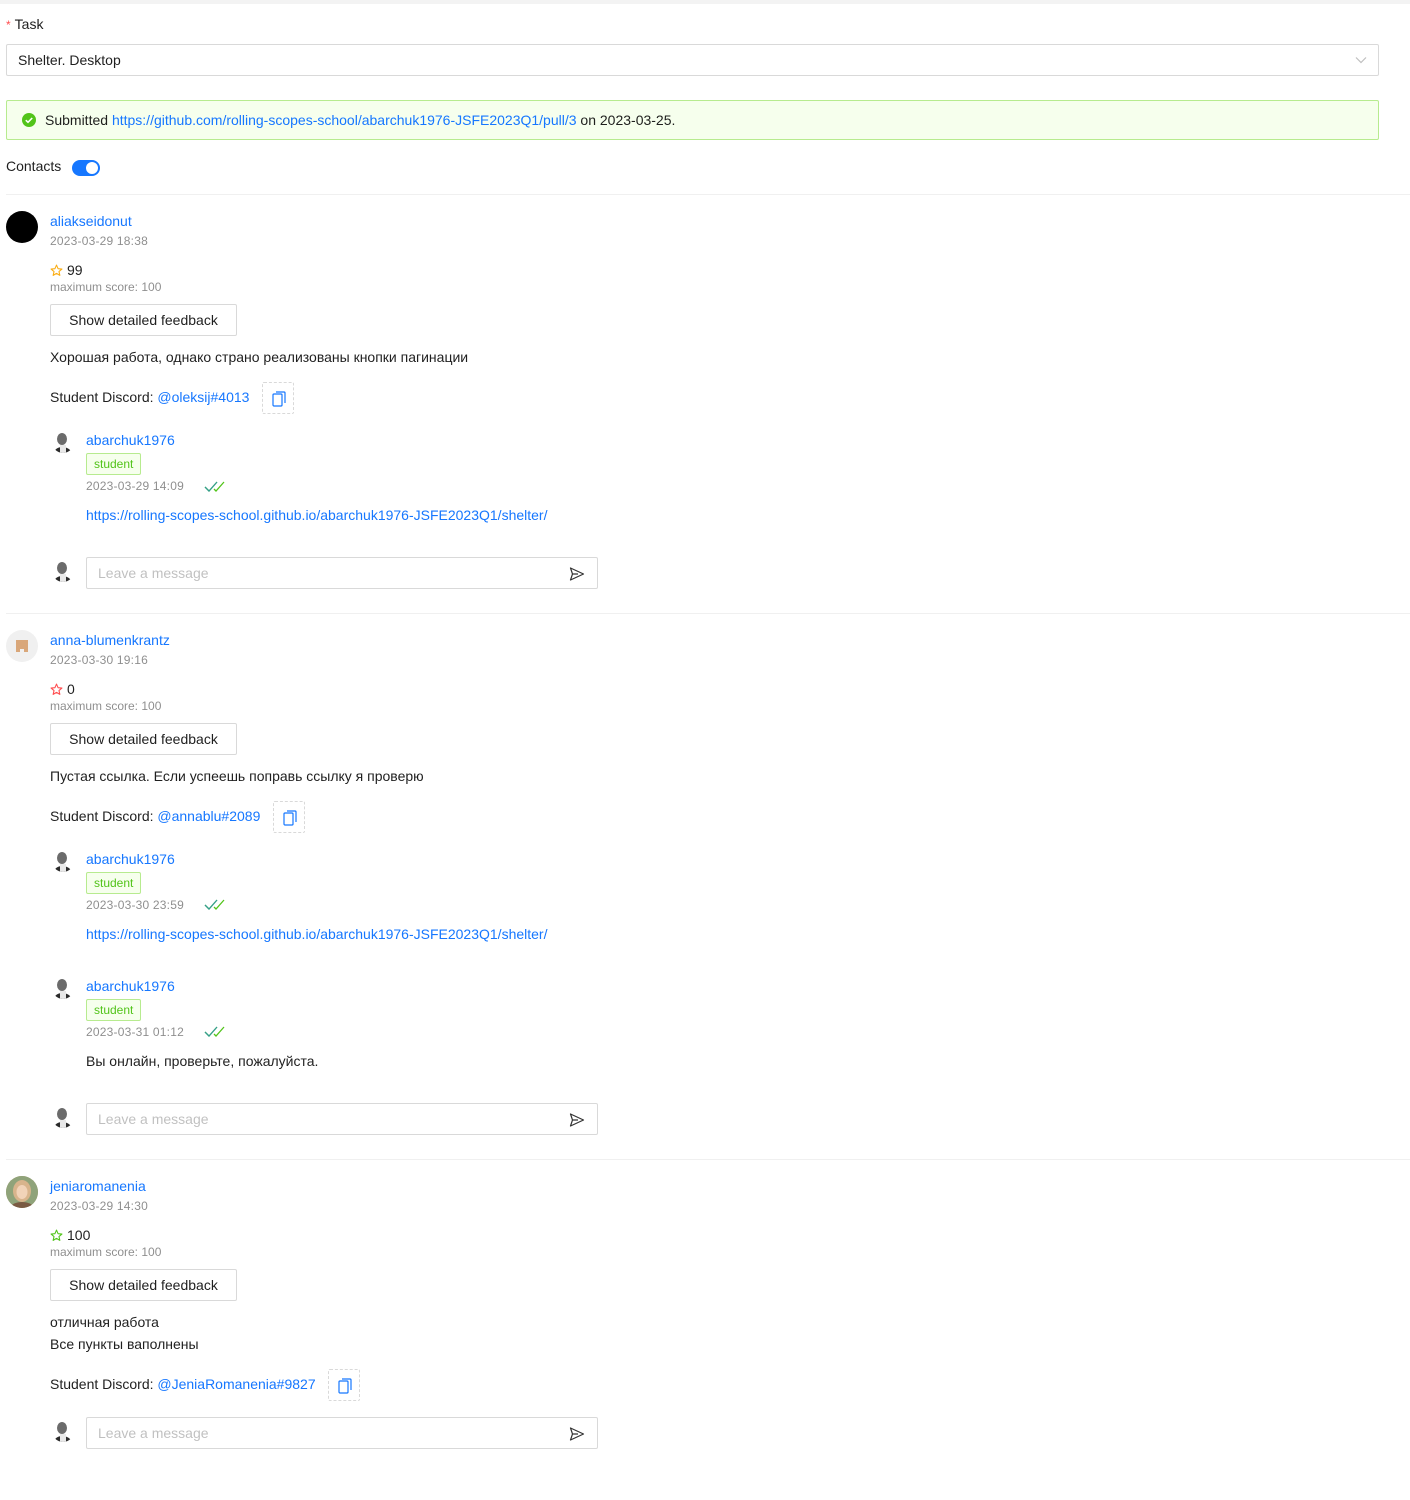 This screenshot has width=1410, height=1500. What do you see at coordinates (69, 60) in the screenshot?
I see `task-select-value: Shelter. Desktop` at bounding box center [69, 60].